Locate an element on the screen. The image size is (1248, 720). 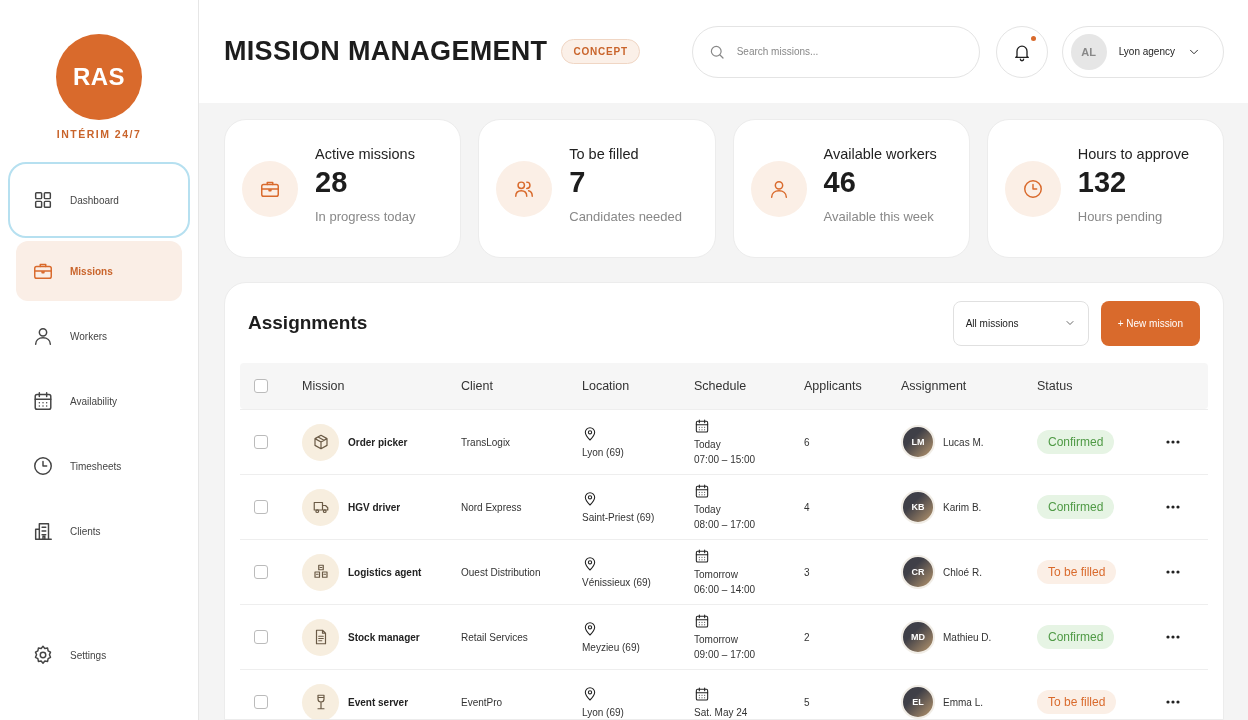
account-menu: AL Lyon agency is located at coordinates (1142, 51).